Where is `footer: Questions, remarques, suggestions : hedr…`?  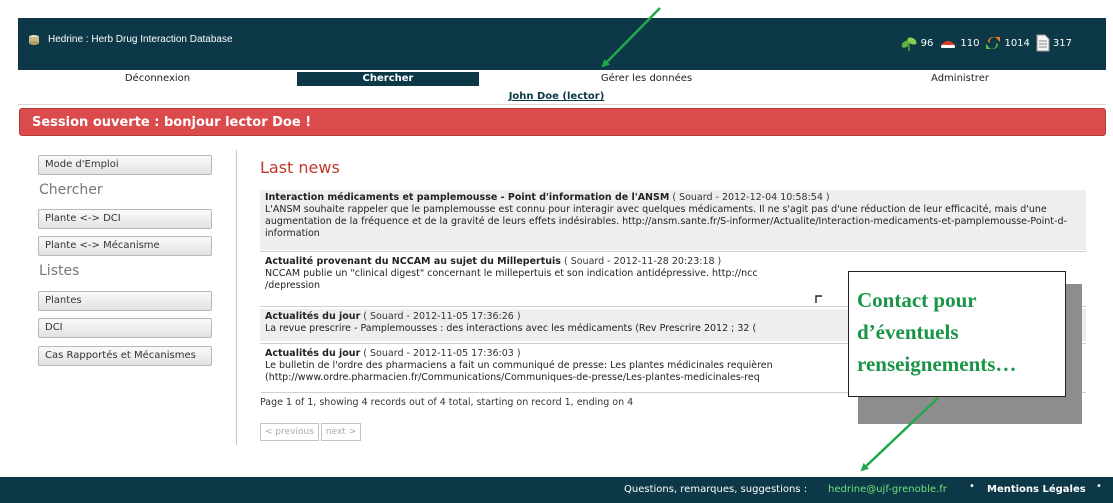 footer: Questions, remarques, suggestions : hedr… is located at coordinates (556, 490).